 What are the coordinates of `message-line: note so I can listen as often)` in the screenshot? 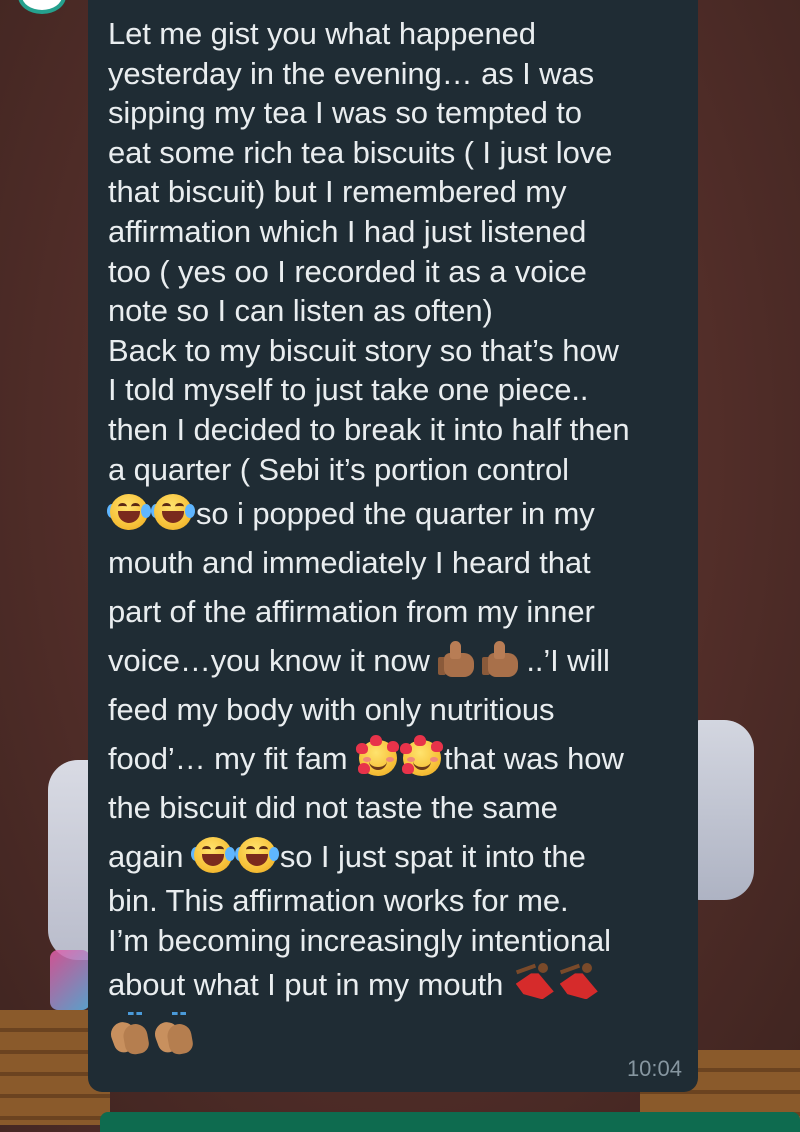 It's located at (300, 311).